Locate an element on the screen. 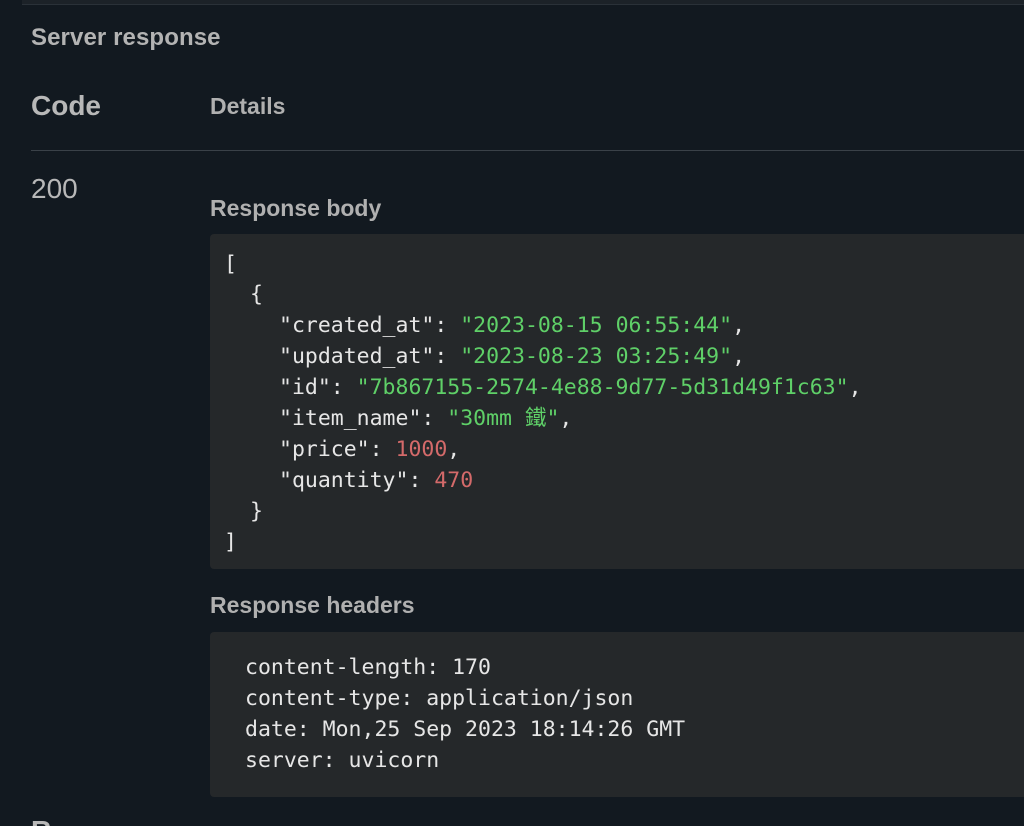 This screenshot has height=826, width=1024. previous-section-edge is located at coordinates (523, 2).